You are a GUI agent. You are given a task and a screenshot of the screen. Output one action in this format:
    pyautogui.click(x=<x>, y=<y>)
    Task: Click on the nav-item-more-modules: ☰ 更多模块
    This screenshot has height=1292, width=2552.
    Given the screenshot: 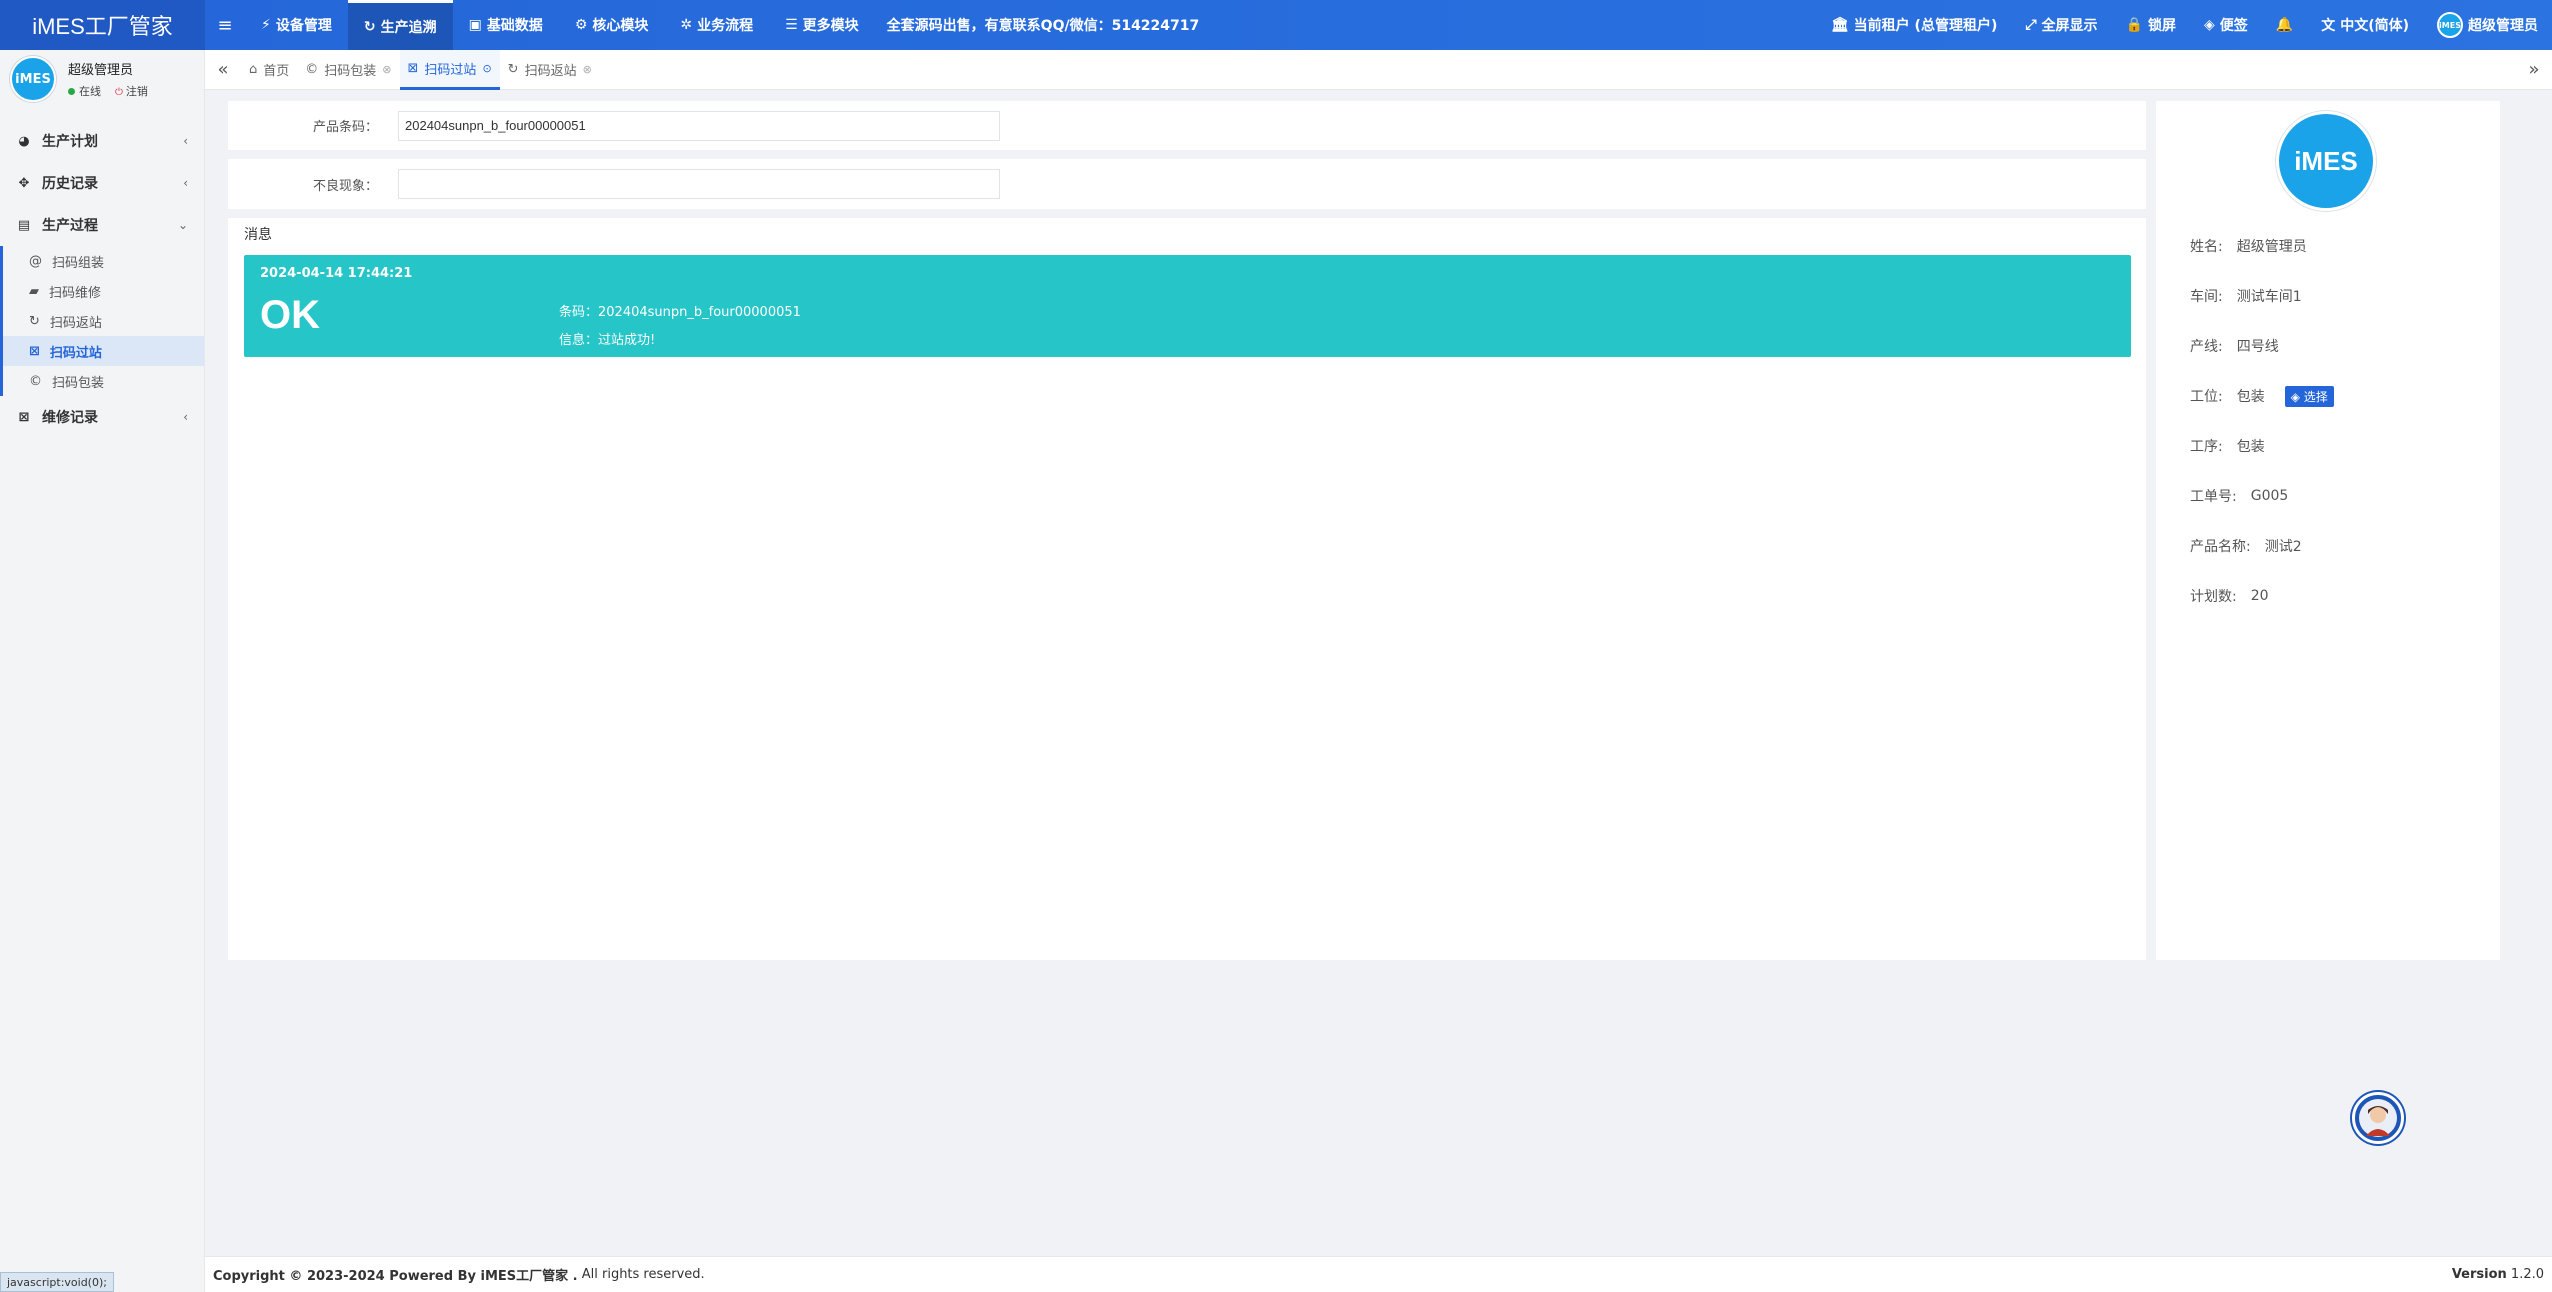 What is the action you would take?
    pyautogui.click(x=822, y=25)
    